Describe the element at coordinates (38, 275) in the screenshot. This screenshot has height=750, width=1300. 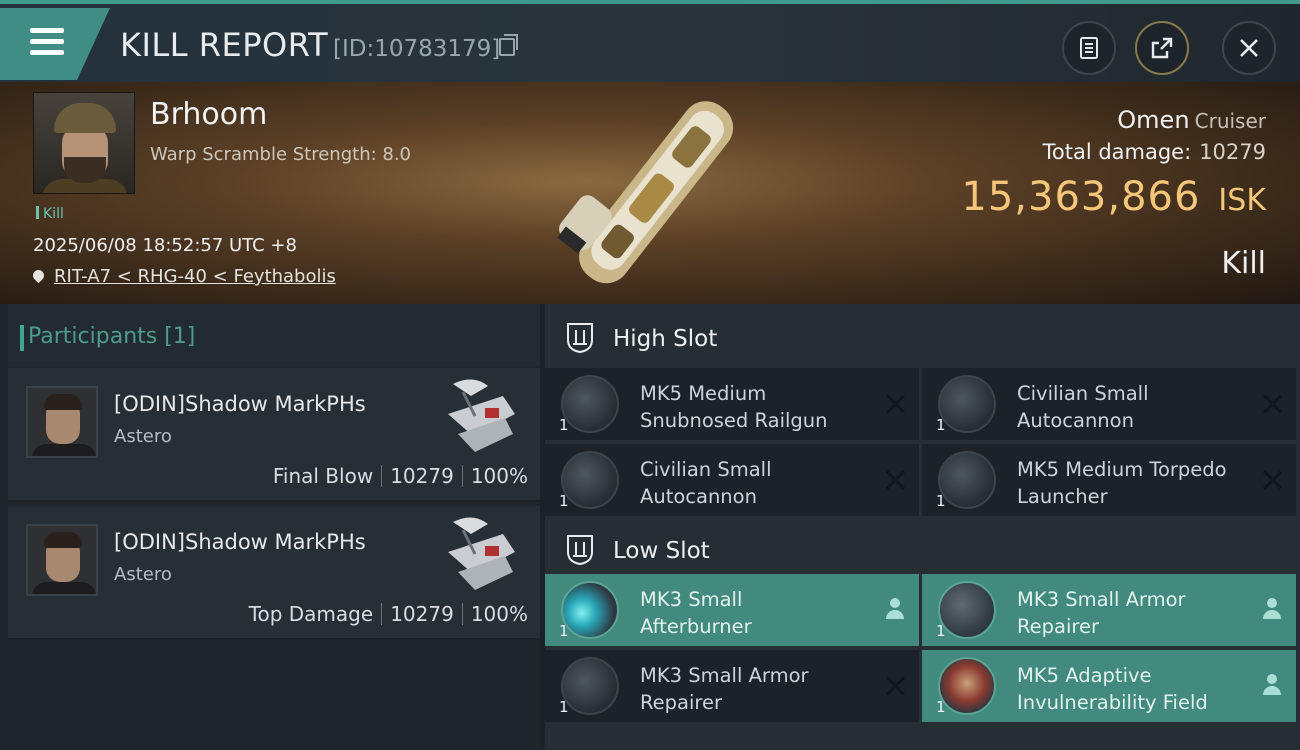
I see `location-pin-icon` at that location.